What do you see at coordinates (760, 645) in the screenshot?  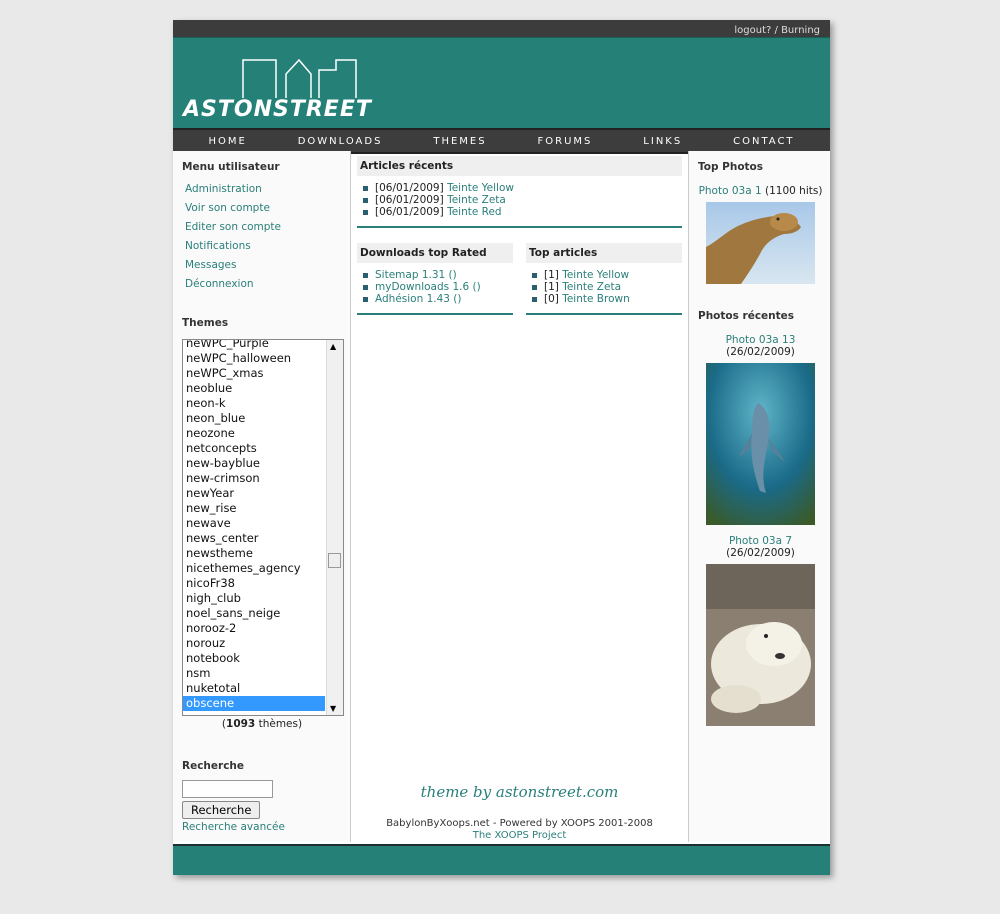 I see `polar-bear-photo` at bounding box center [760, 645].